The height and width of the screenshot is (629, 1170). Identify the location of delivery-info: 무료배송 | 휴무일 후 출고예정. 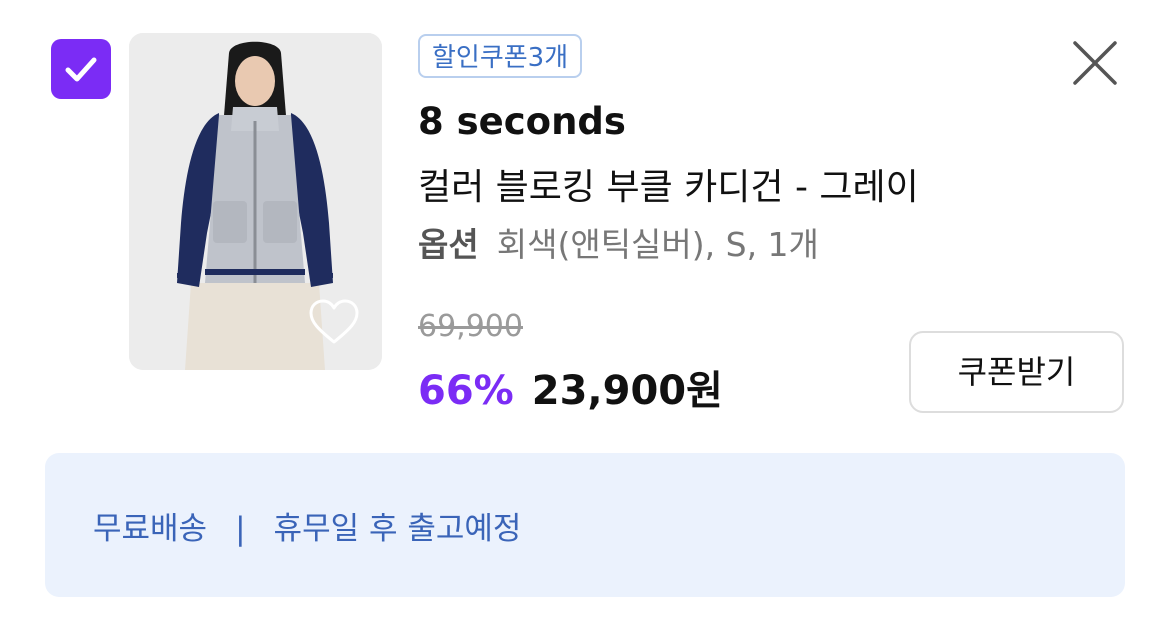
(307, 525).